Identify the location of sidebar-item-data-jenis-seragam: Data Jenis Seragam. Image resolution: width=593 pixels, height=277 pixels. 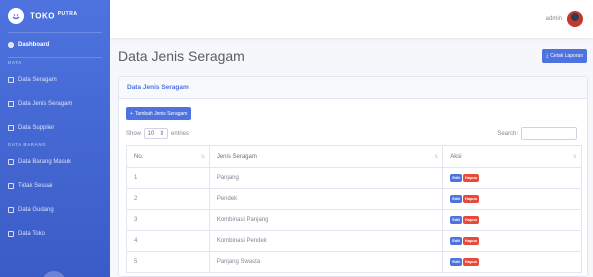
(55, 104).